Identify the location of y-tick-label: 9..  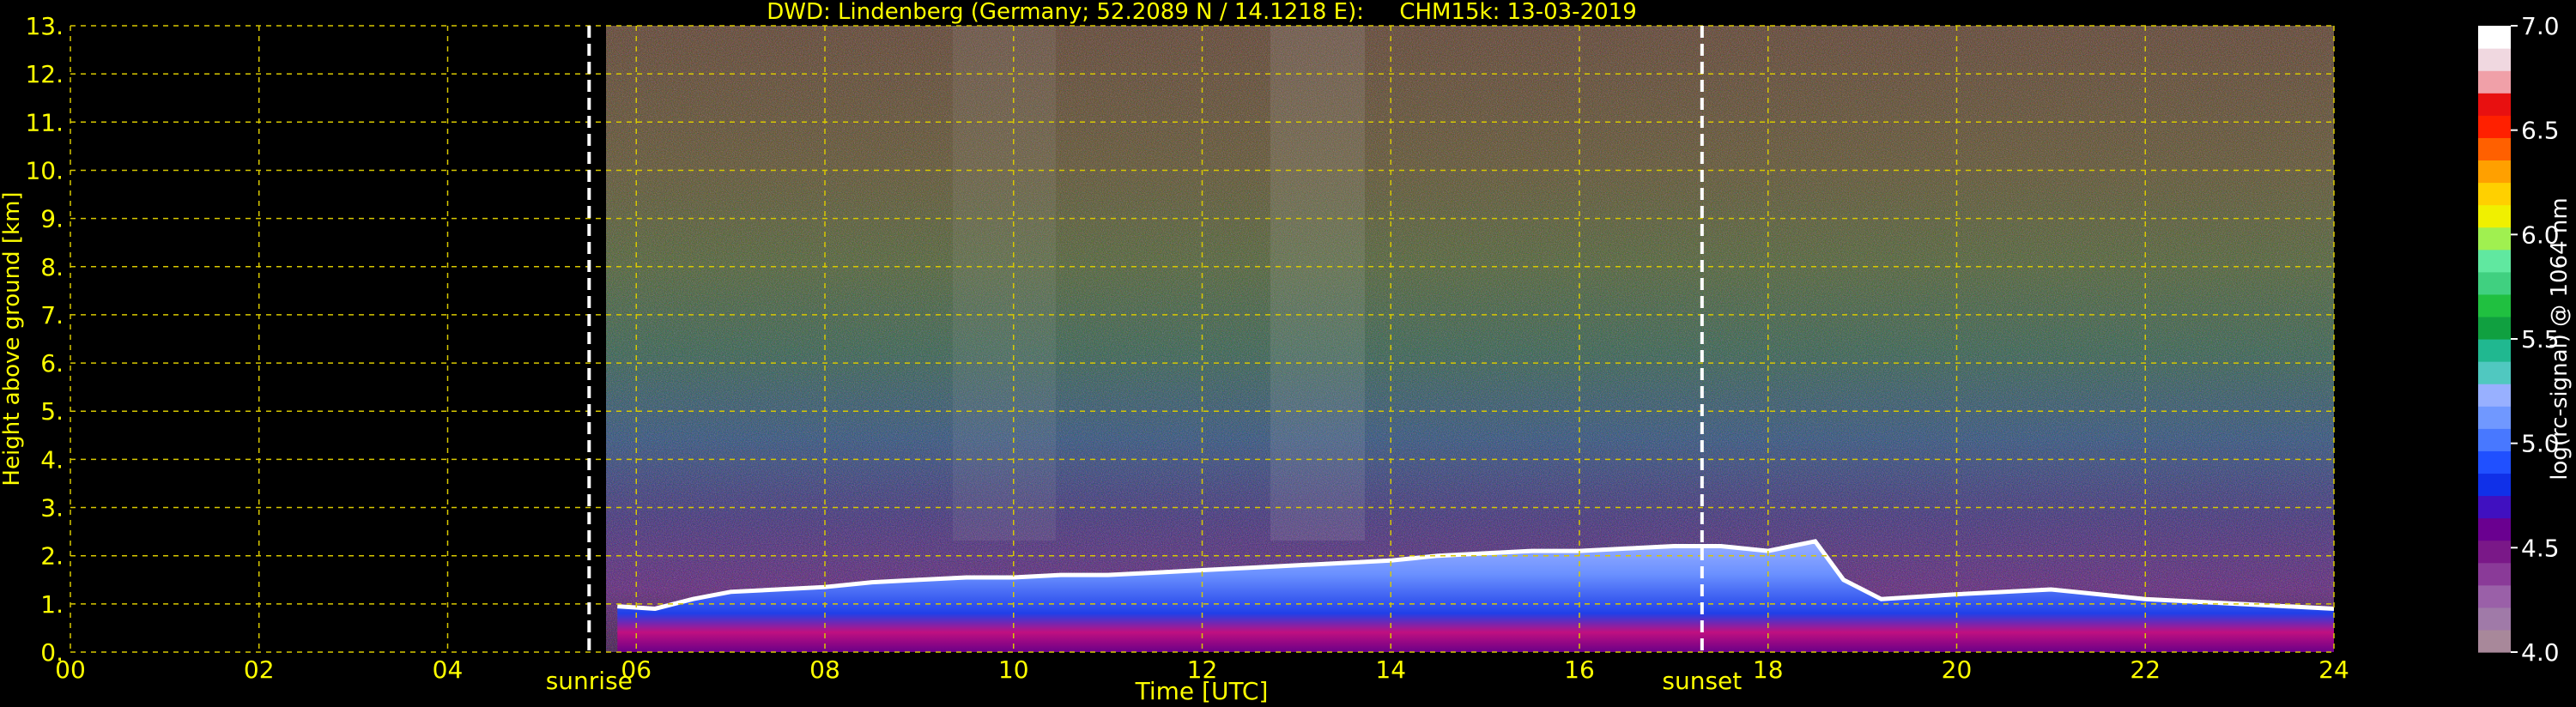
(52, 219).